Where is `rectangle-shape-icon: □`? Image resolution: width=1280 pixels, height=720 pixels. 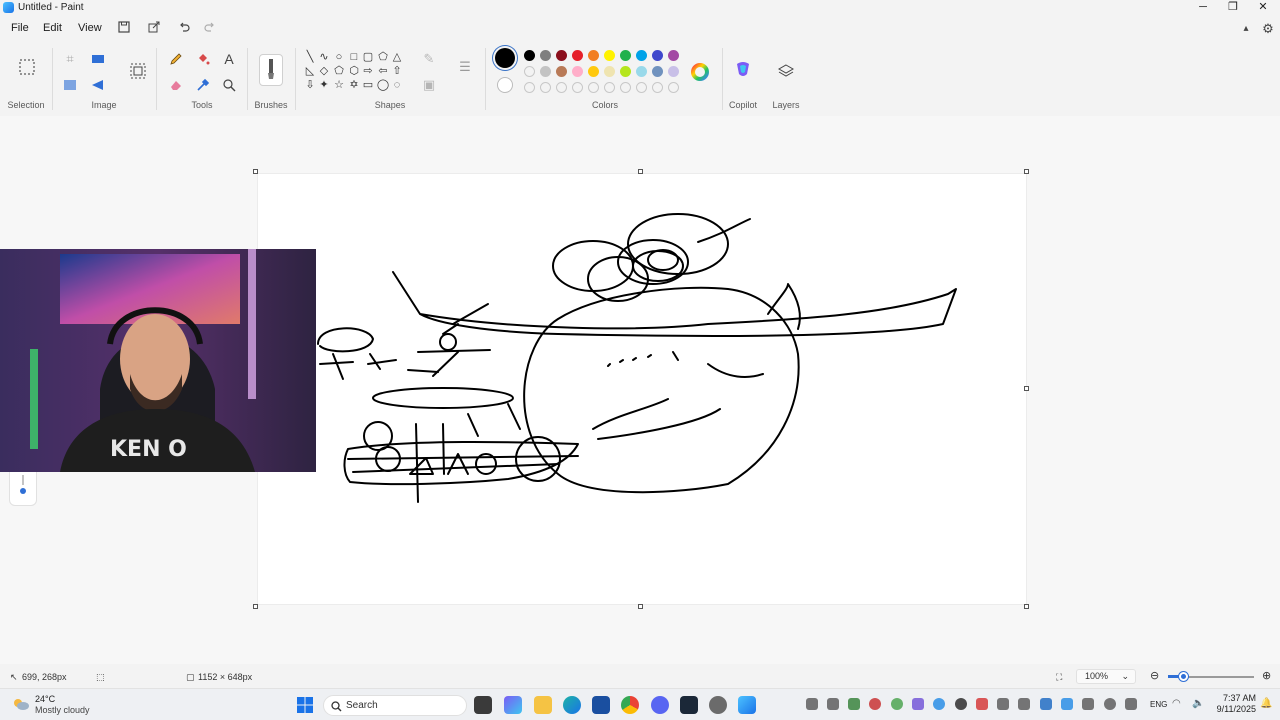 rectangle-shape-icon: □ is located at coordinates (354, 57).